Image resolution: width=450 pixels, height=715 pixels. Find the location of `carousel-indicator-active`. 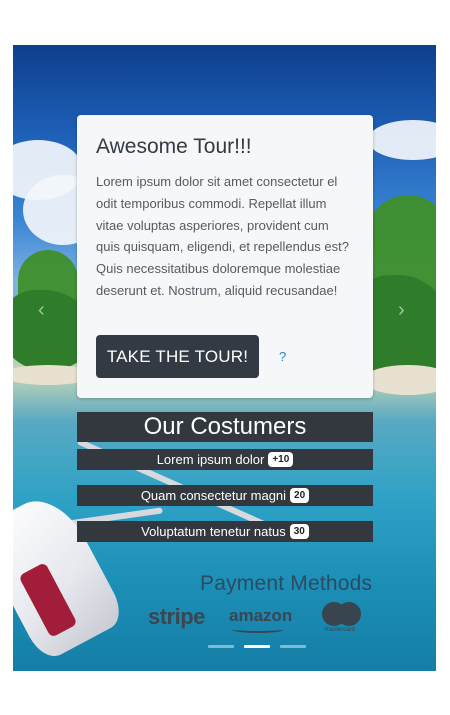

carousel-indicator-active is located at coordinates (257, 646).